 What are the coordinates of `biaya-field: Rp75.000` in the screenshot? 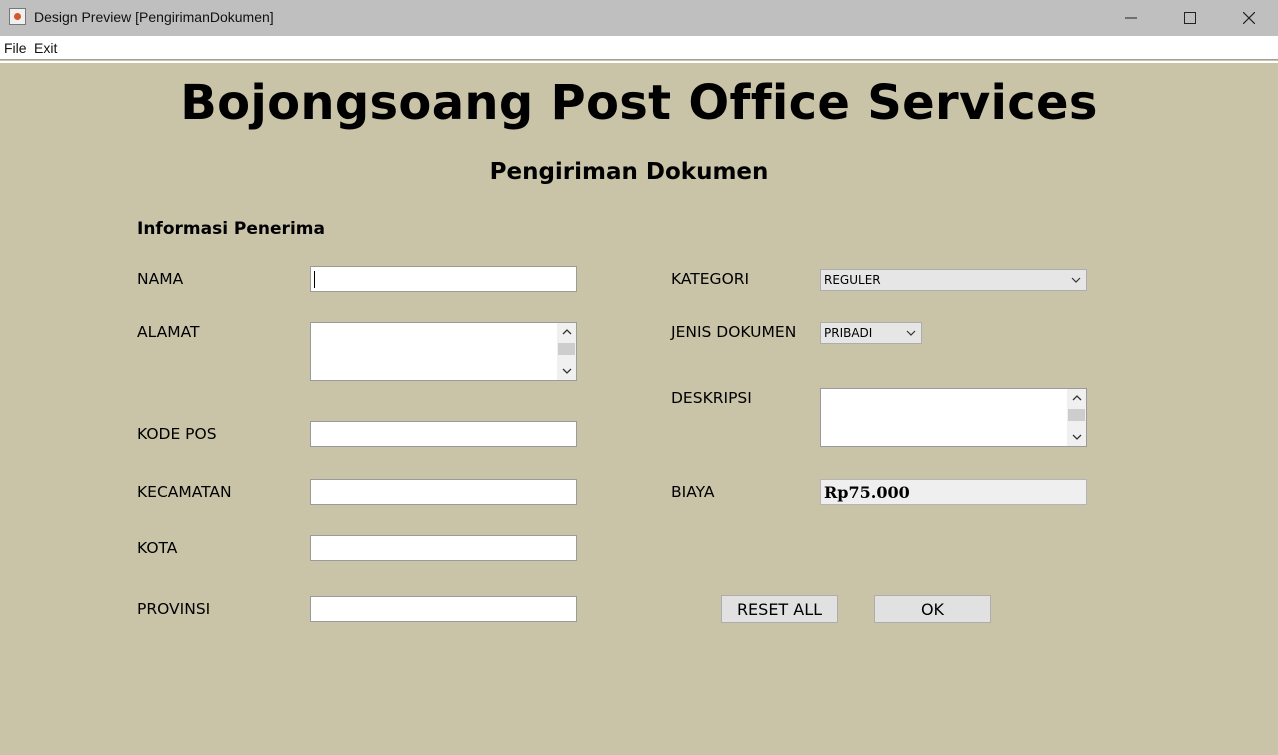 It's located at (953, 492).